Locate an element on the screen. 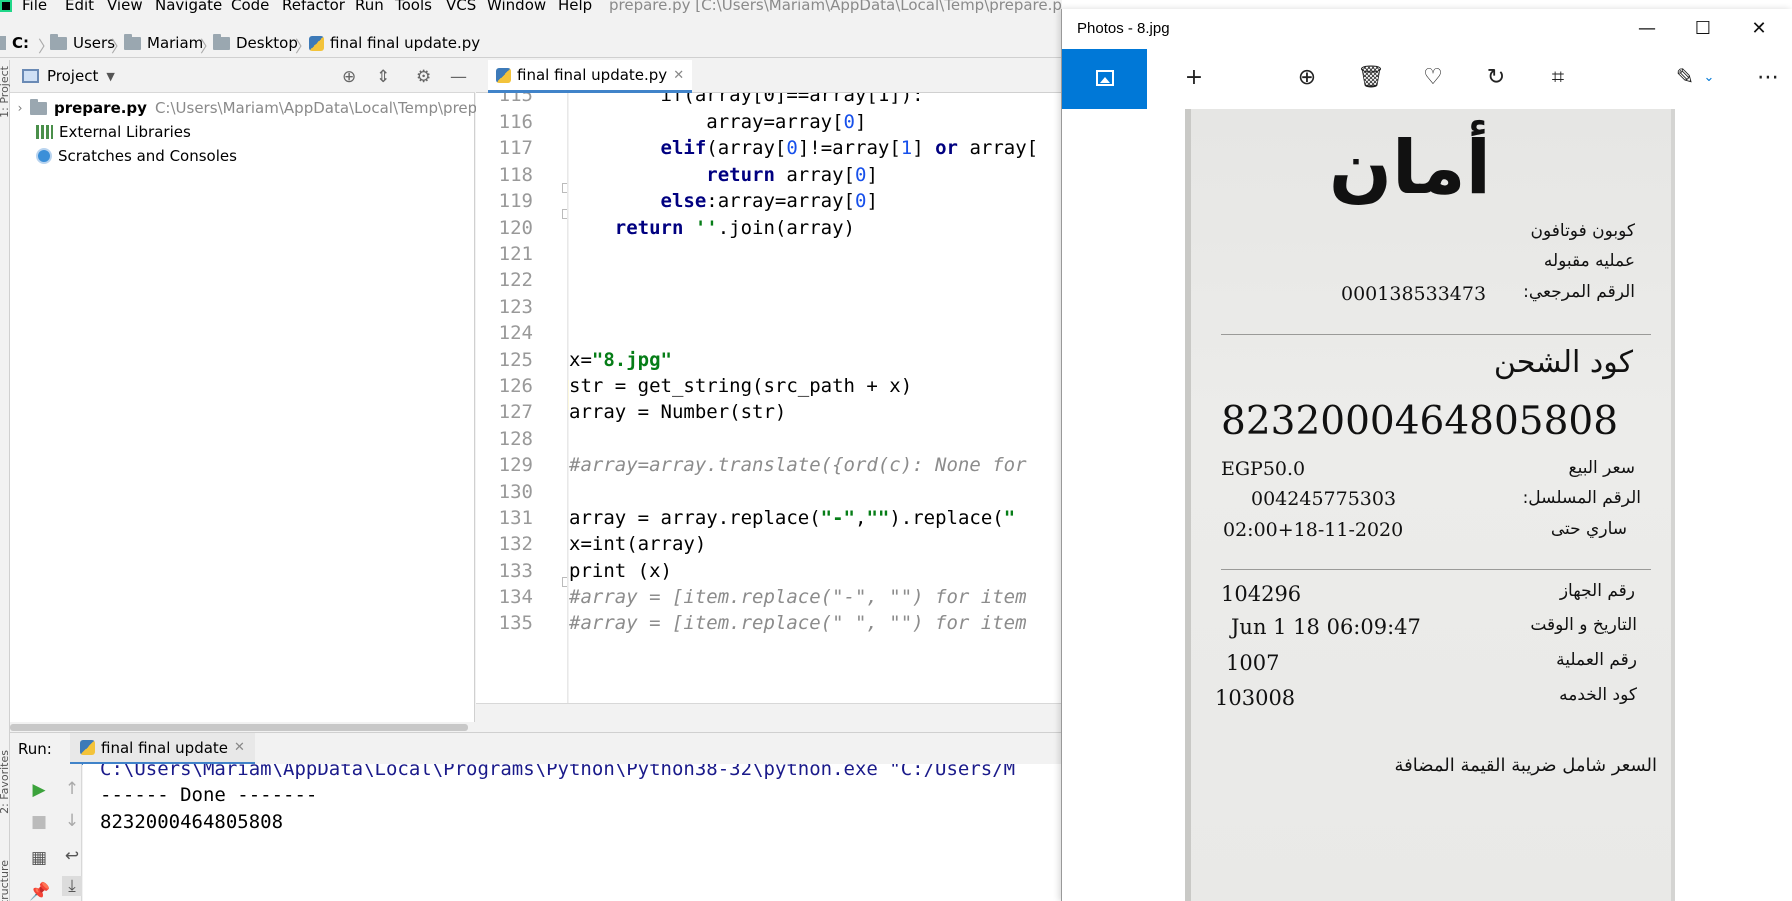 The height and width of the screenshot is (901, 1792). rotate-icon: ↻ is located at coordinates (1496, 78).